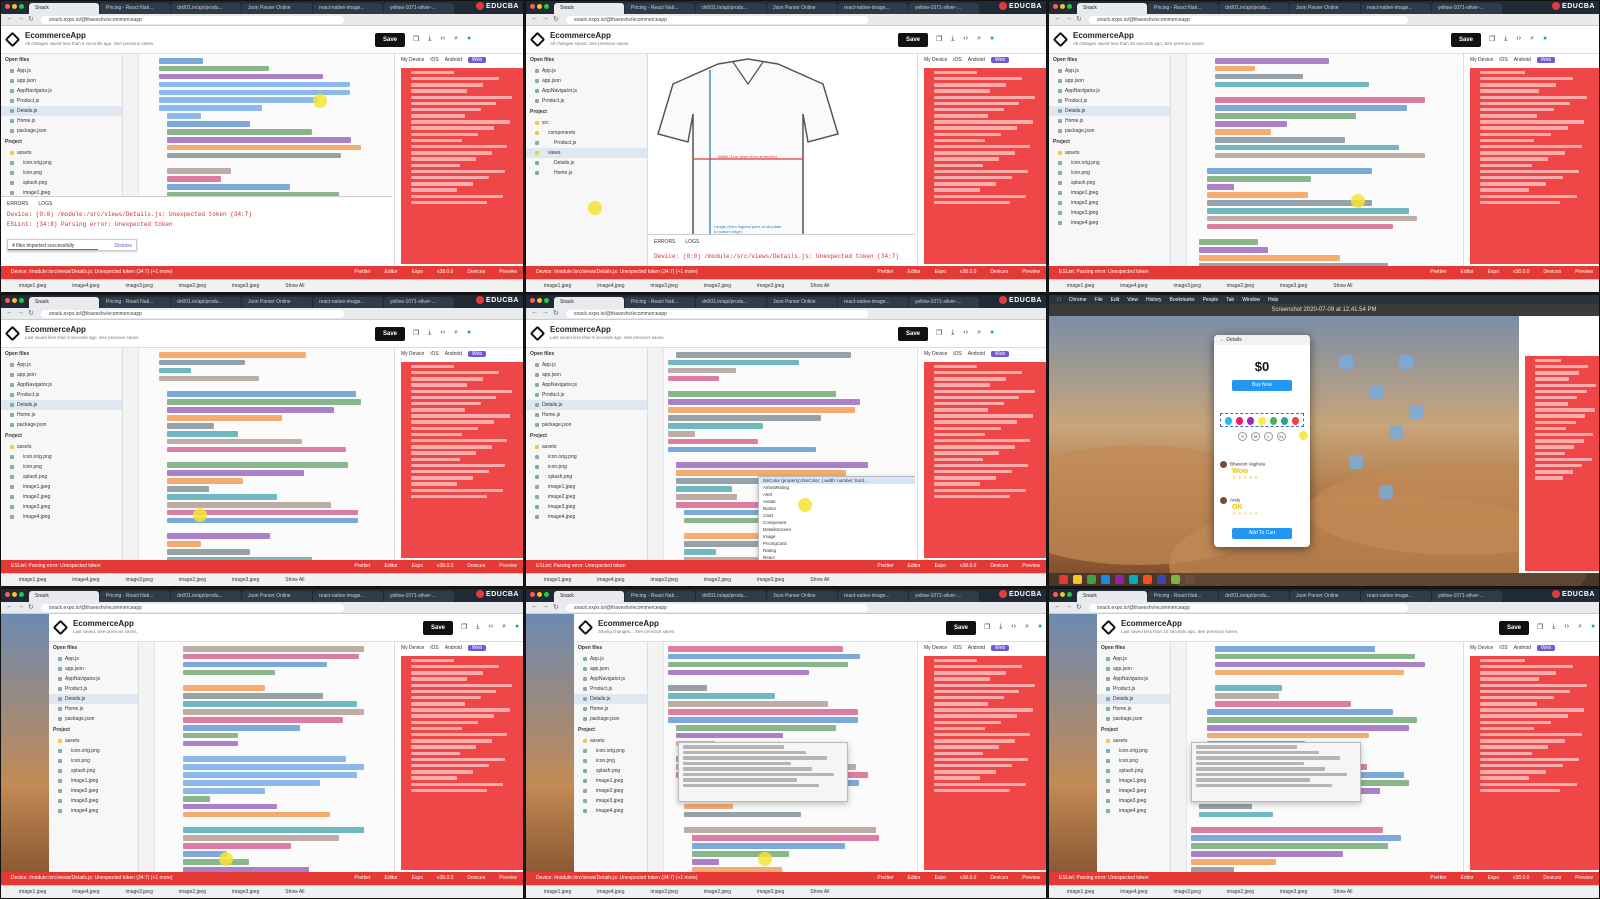 This screenshot has width=1600, height=899. Describe the element at coordinates (93, 791) in the screenshot. I see `asset-item: image2.jpeg` at that location.